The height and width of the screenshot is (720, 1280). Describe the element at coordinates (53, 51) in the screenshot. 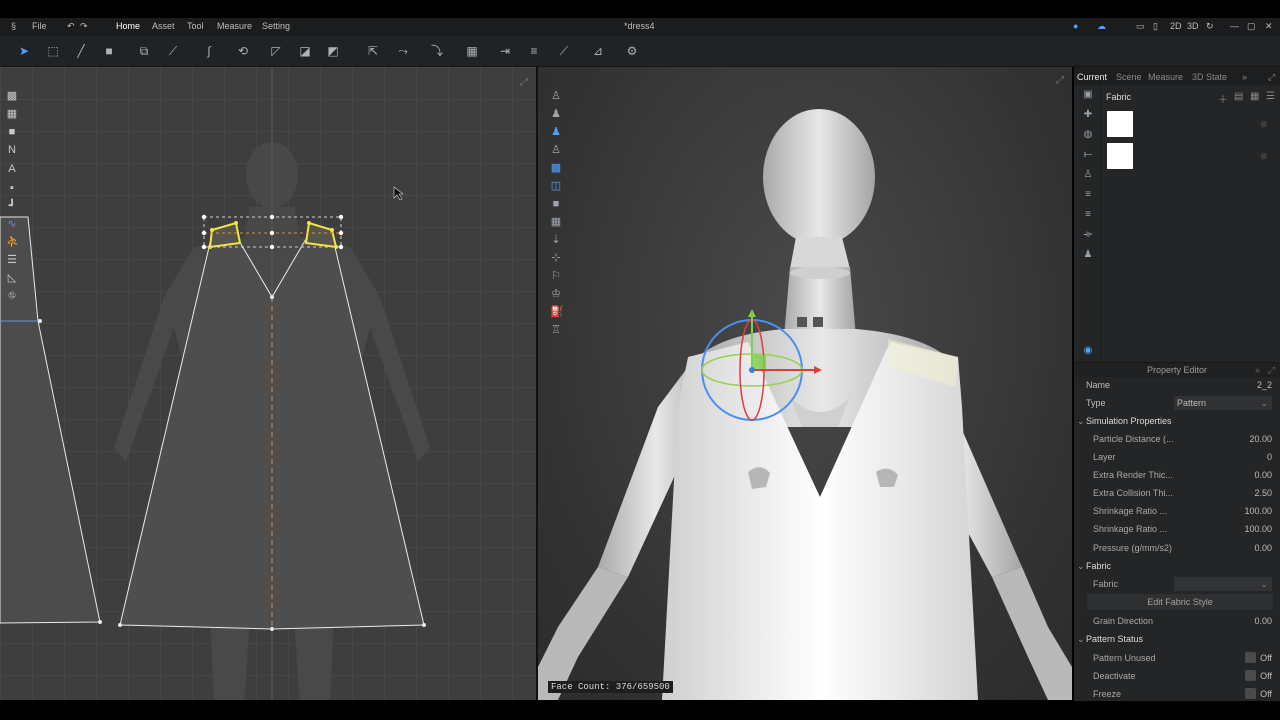

I see `transform-tool-icon: ⬚` at that location.